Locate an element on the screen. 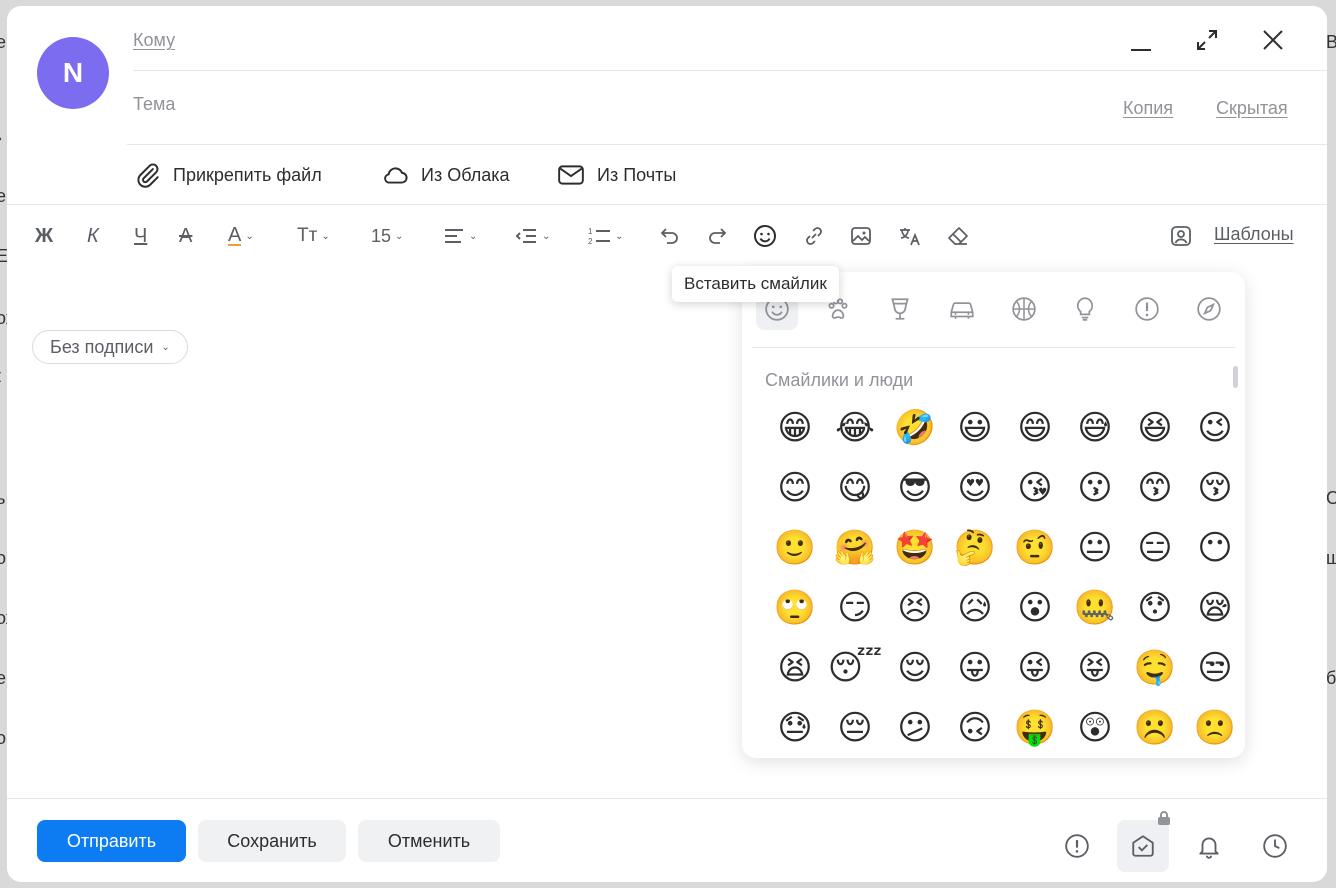 This screenshot has width=1336, height=888. category-objects is located at coordinates (1085, 309).